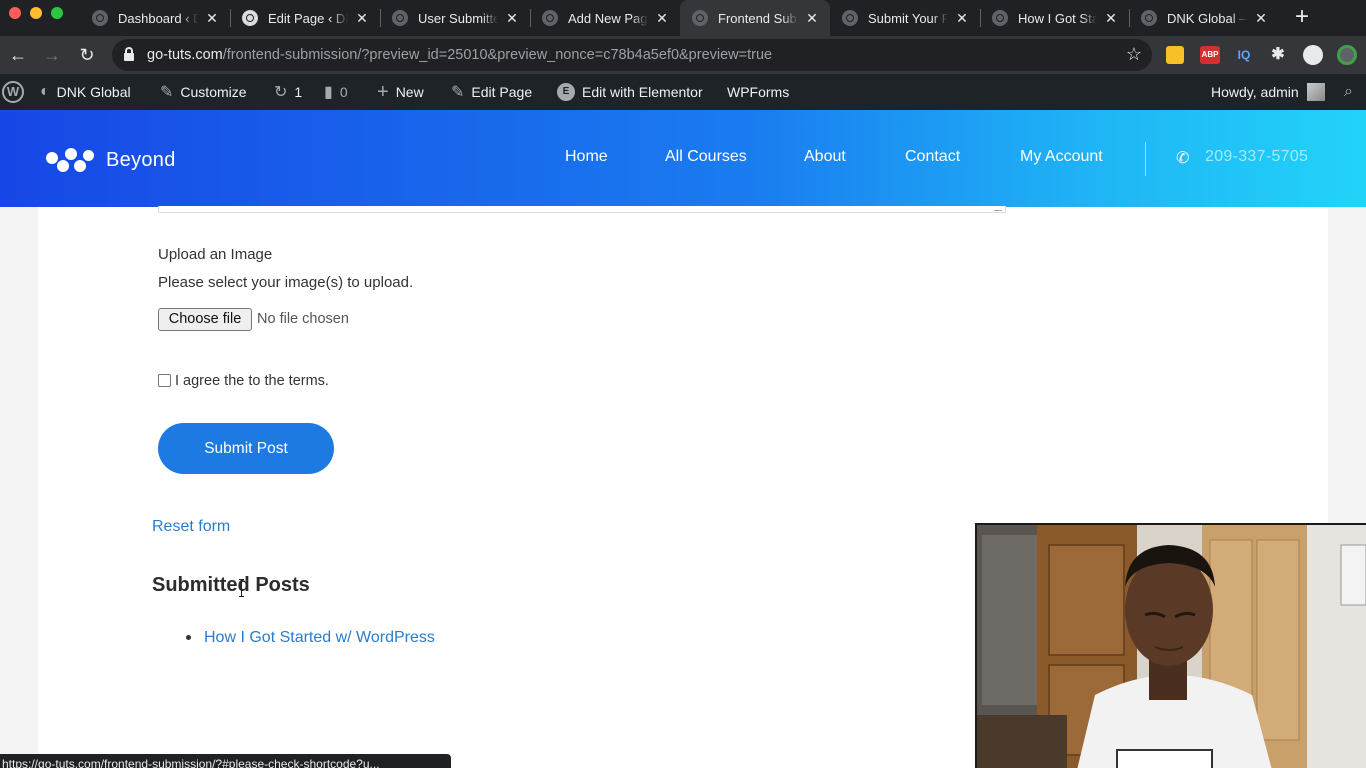 The image size is (1366, 768). What do you see at coordinates (1175, 55) in the screenshot?
I see `extension-notes-icon` at bounding box center [1175, 55].